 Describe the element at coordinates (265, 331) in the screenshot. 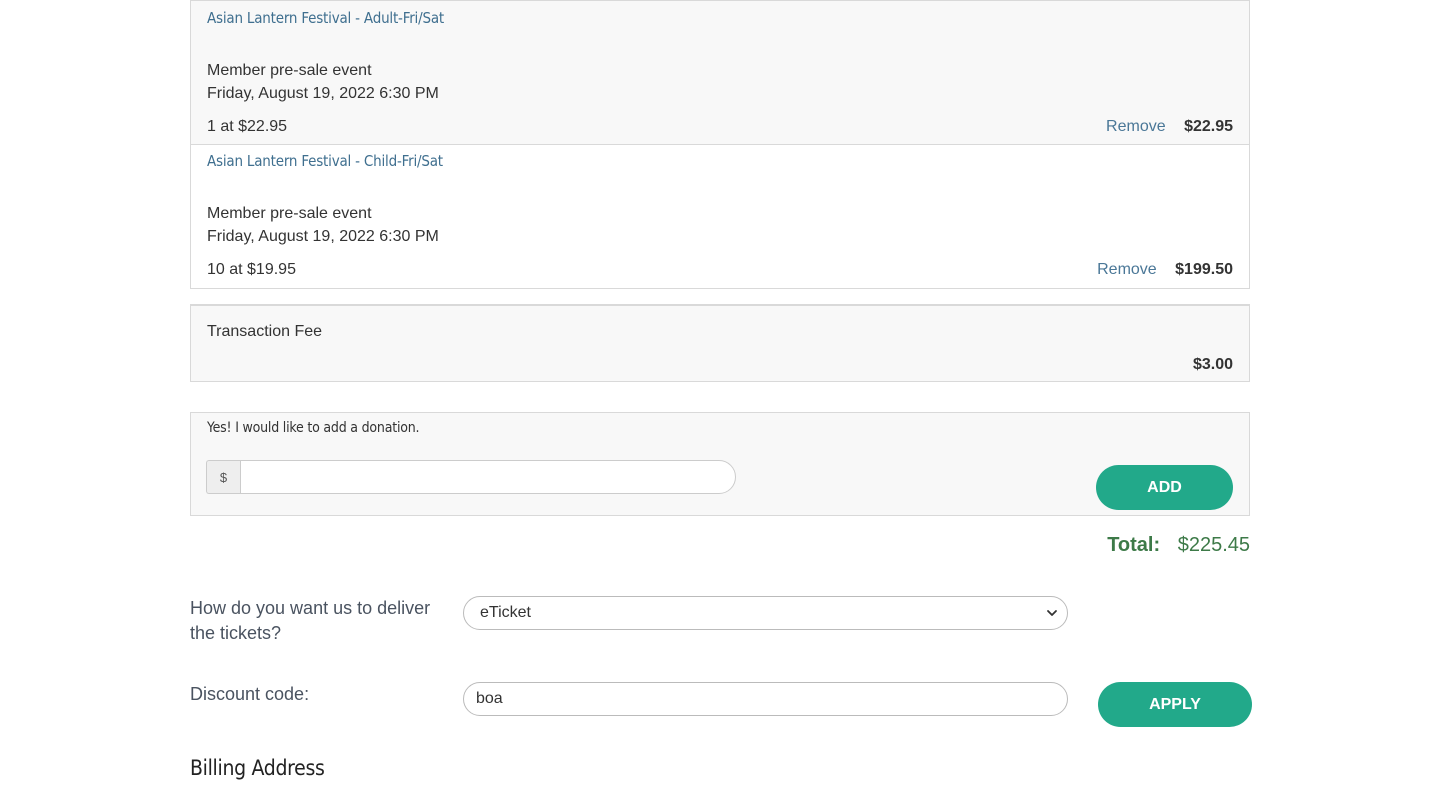

I see `fee-label: Transaction Fee` at that location.